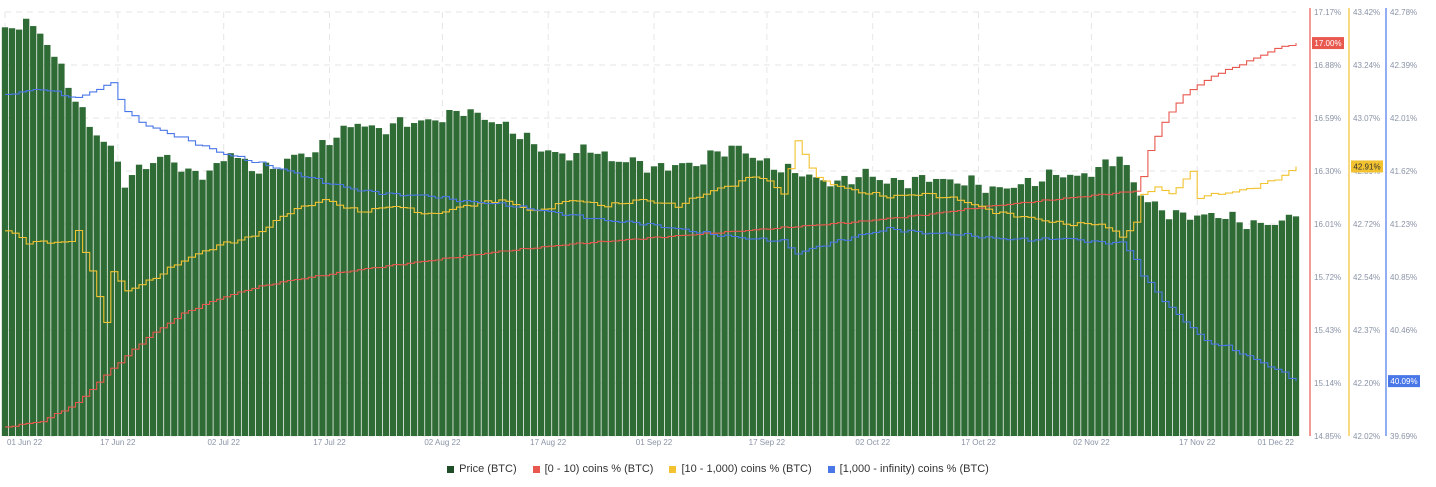 The image size is (1436, 487). What do you see at coordinates (1327, 171) in the screenshot?
I see `axis-0-10-tick-label: 16.30%` at bounding box center [1327, 171].